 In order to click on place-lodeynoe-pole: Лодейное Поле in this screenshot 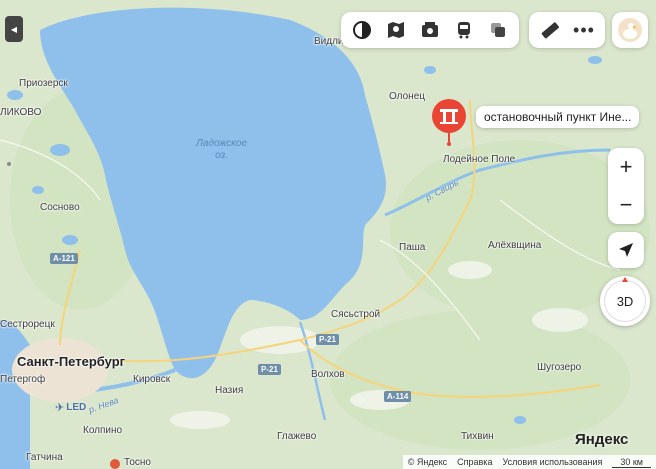, I will do `click(479, 159)`.